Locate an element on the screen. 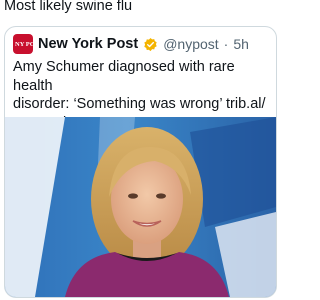  avatar: NY POST is located at coordinates (28, 44).